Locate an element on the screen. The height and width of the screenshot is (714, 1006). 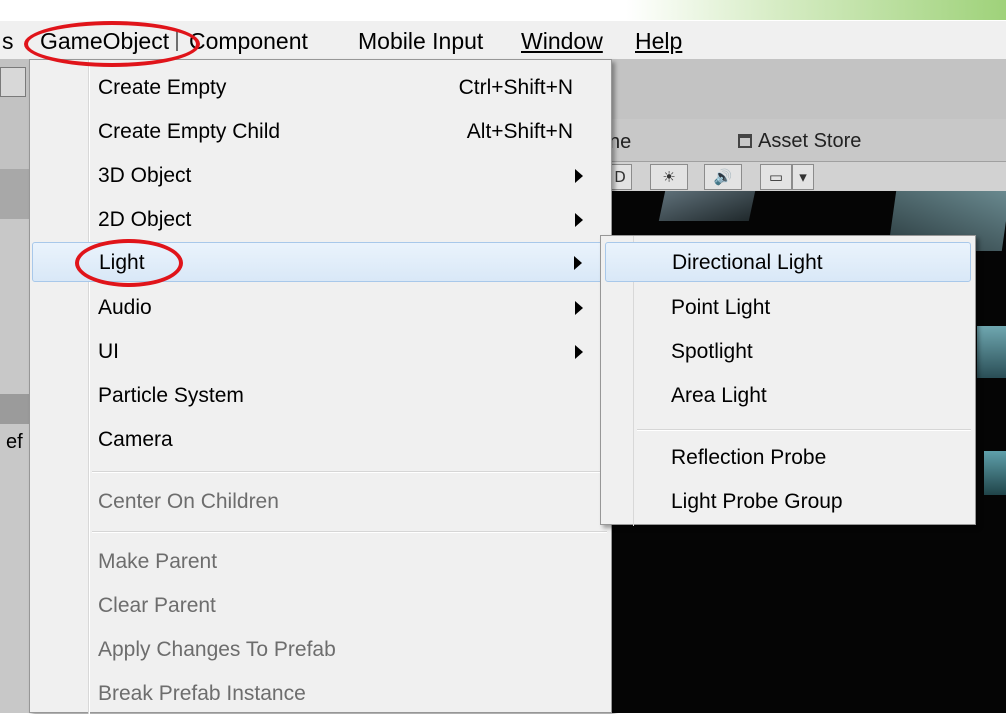
menu-item-label: Light Probe Group is located at coordinates (757, 501).